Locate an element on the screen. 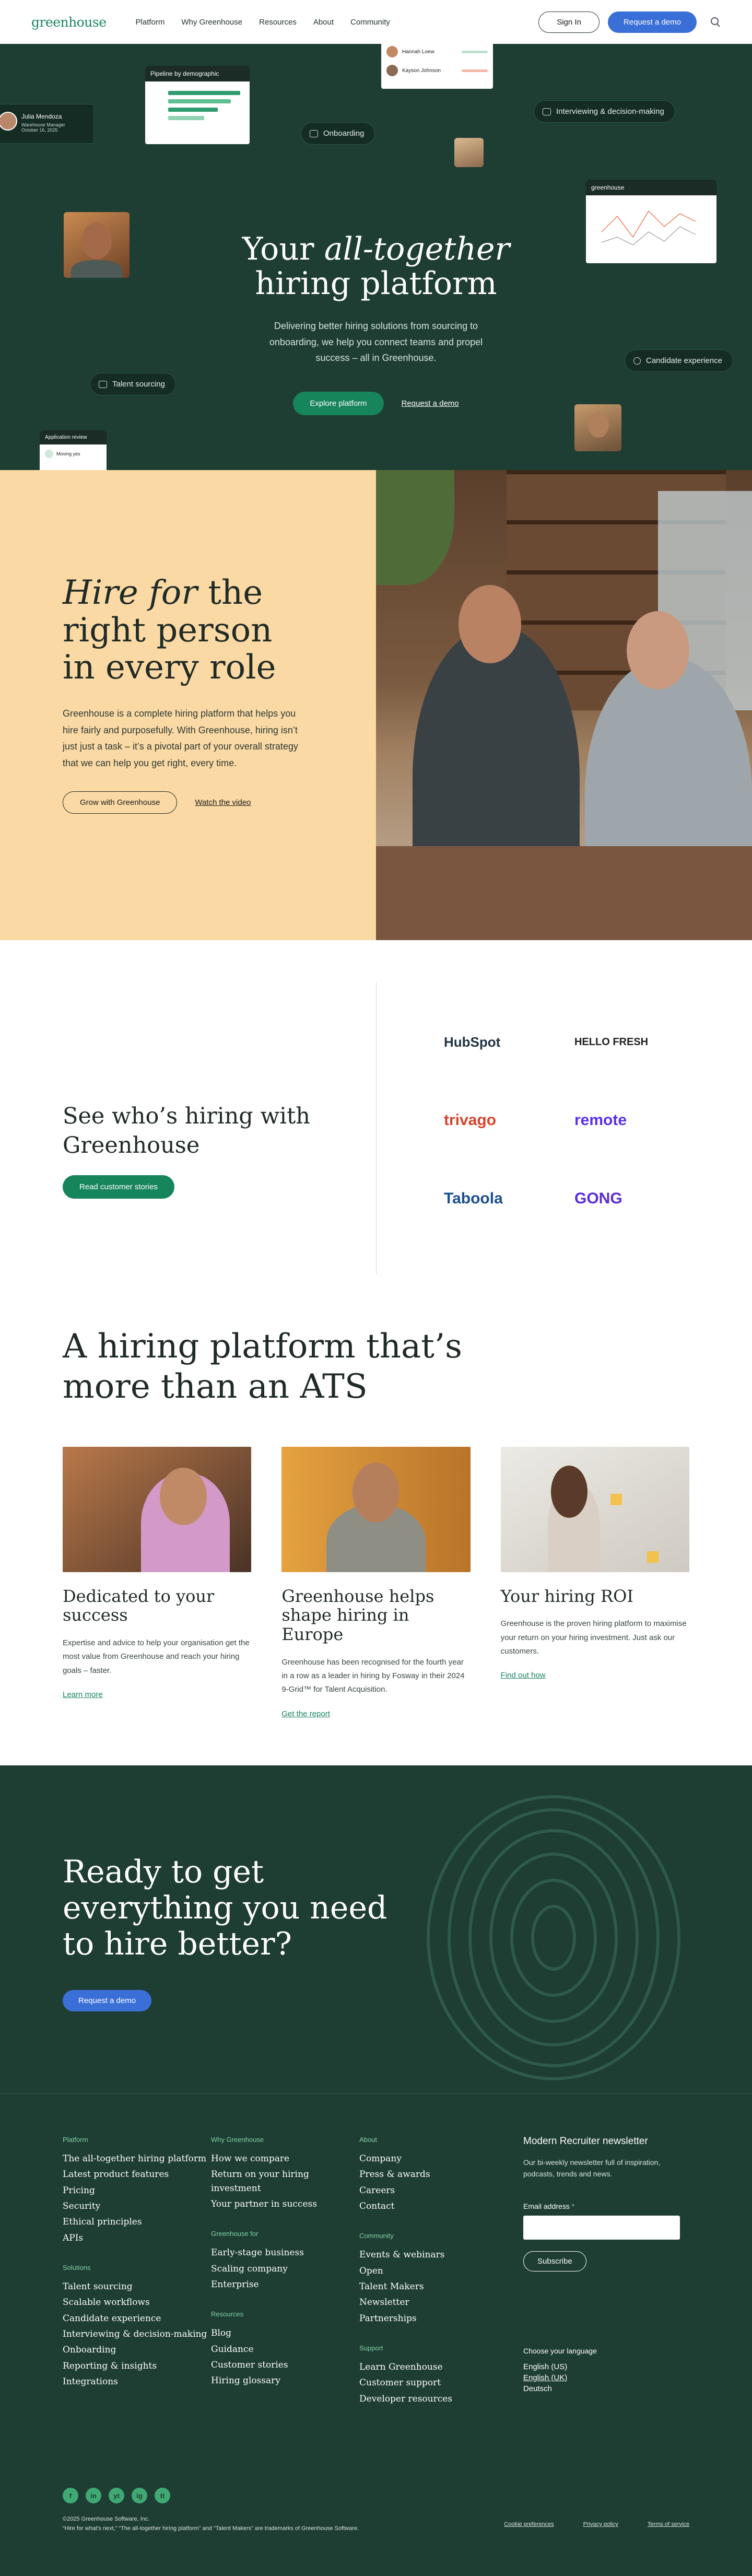 Image resolution: width=752 pixels, height=2576 pixels. nav-resources: Resources is located at coordinates (278, 22).